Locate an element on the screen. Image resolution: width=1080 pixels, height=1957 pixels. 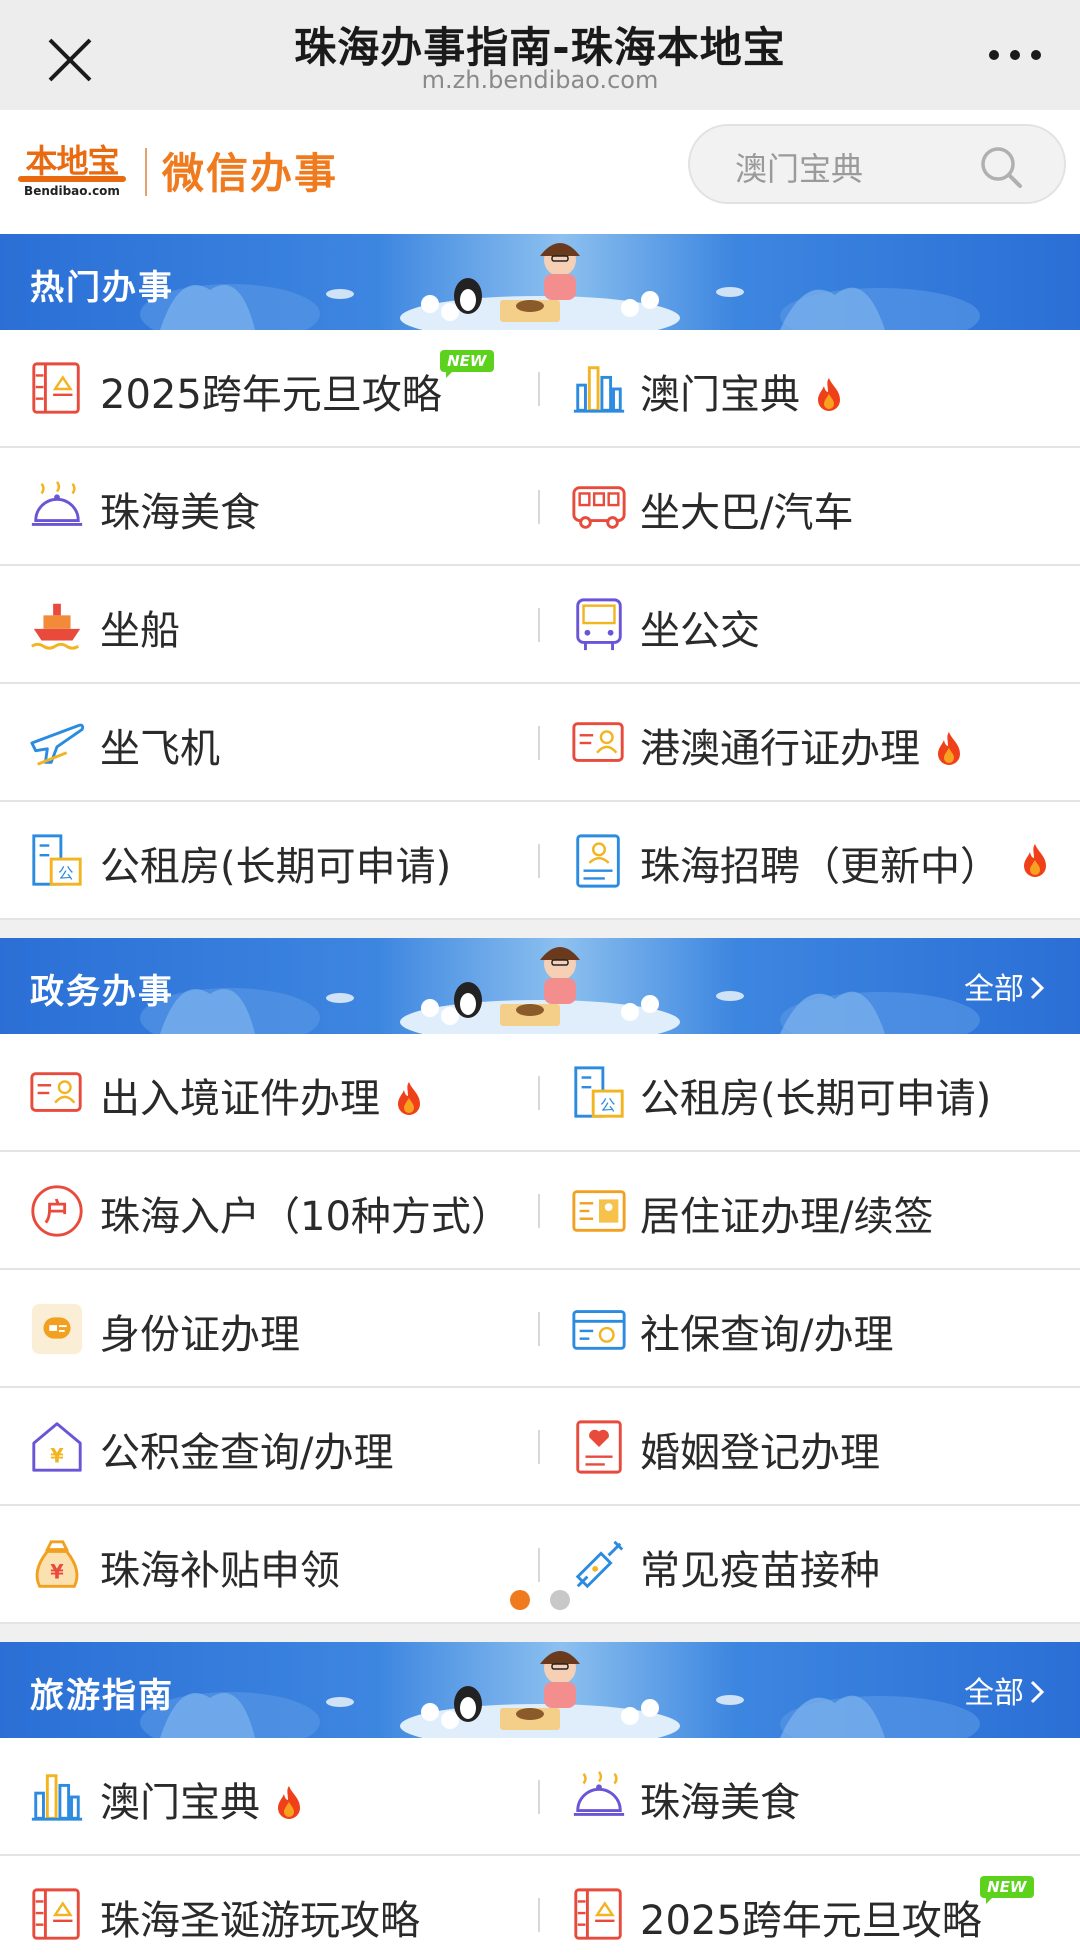
marriage-heart-icon is located at coordinates (599, 1447).